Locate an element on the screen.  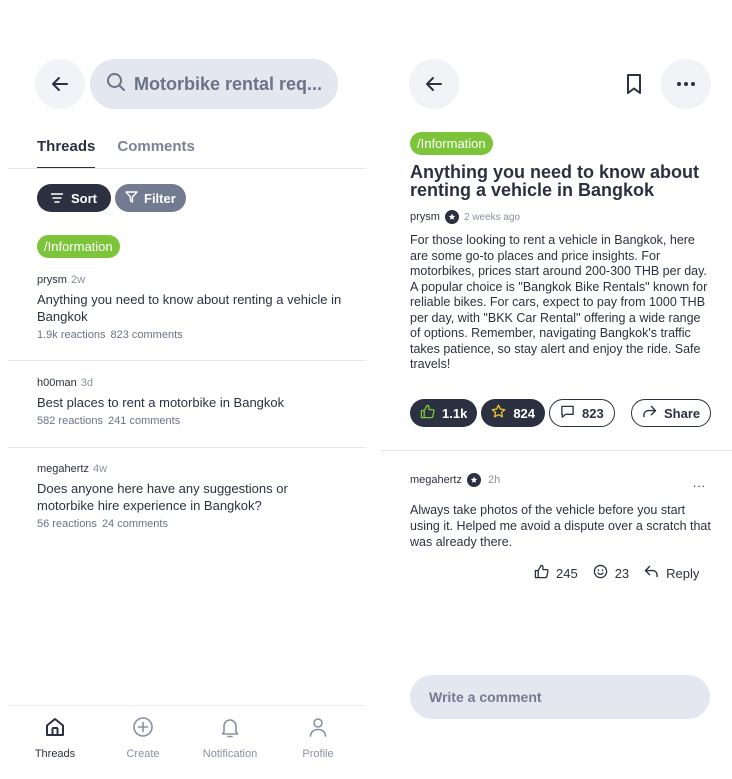
comment-react-button: 23 is located at coordinates (611, 573).